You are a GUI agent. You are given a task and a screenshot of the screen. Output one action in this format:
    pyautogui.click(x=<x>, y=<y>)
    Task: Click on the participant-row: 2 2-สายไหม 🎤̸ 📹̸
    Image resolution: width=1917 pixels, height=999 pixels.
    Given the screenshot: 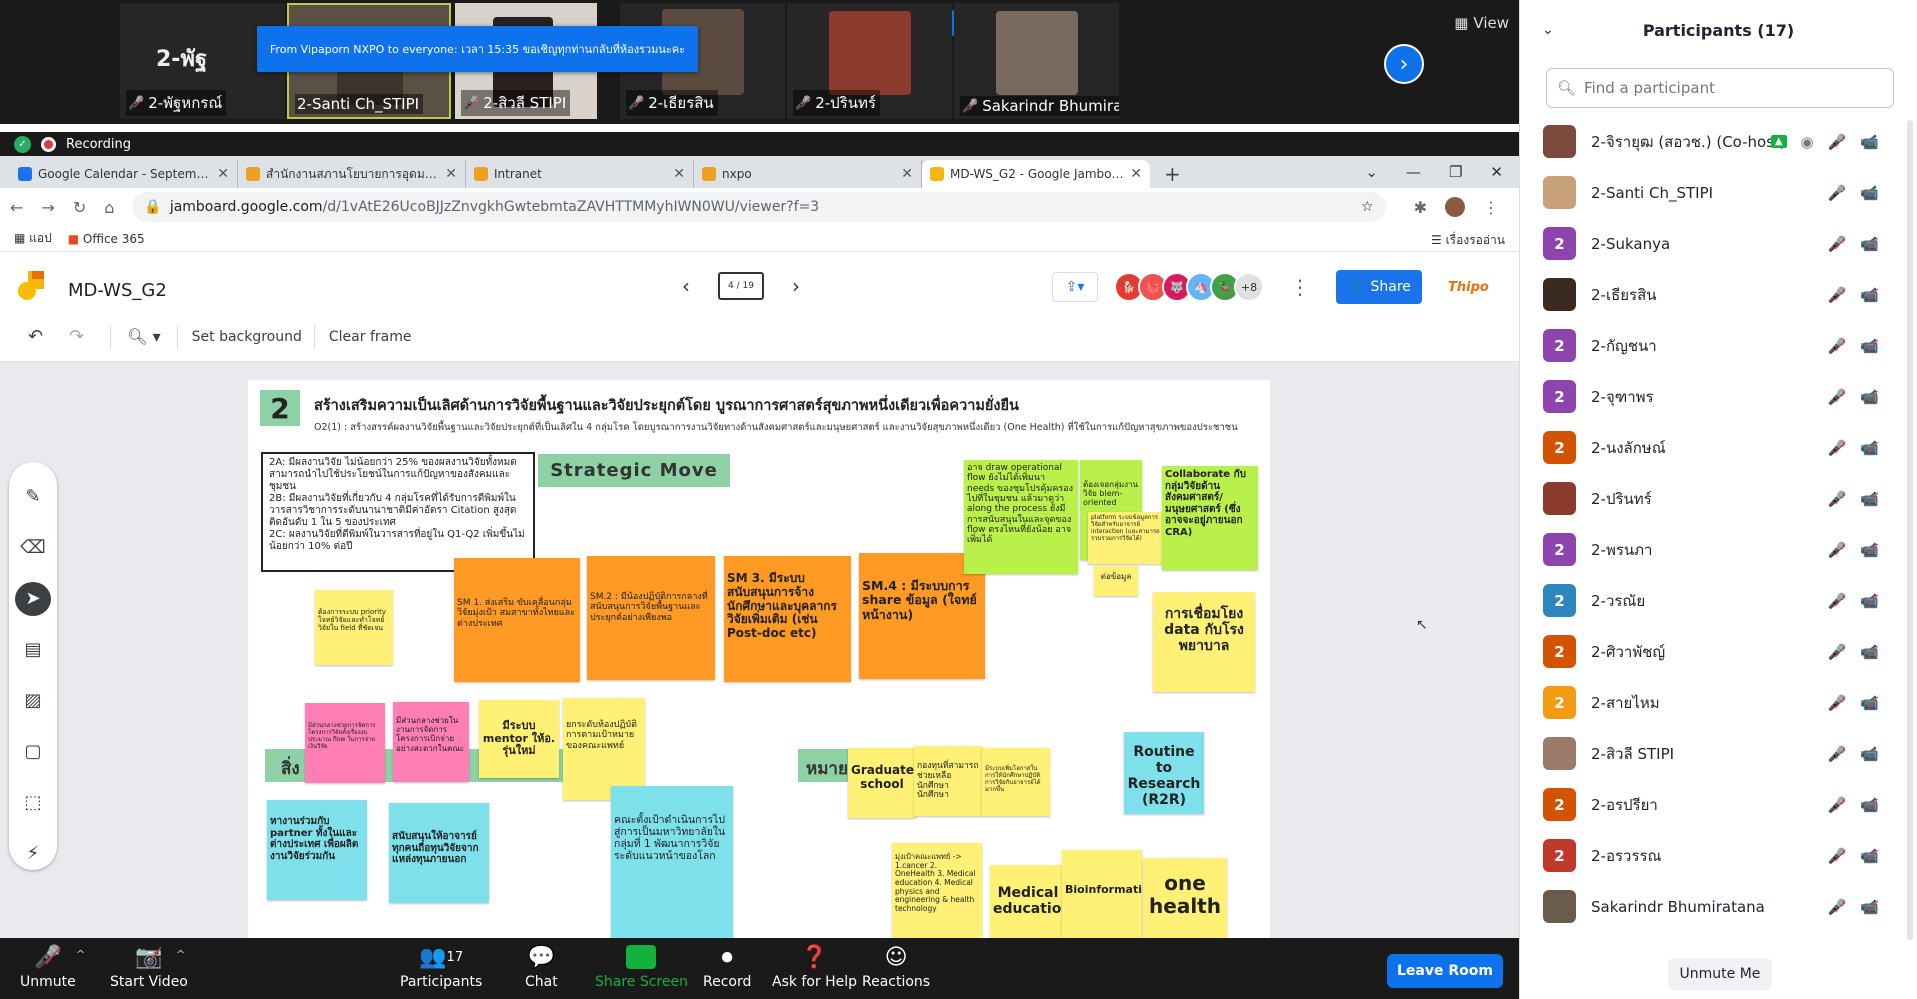 What is the action you would take?
    pyautogui.click(x=1718, y=702)
    